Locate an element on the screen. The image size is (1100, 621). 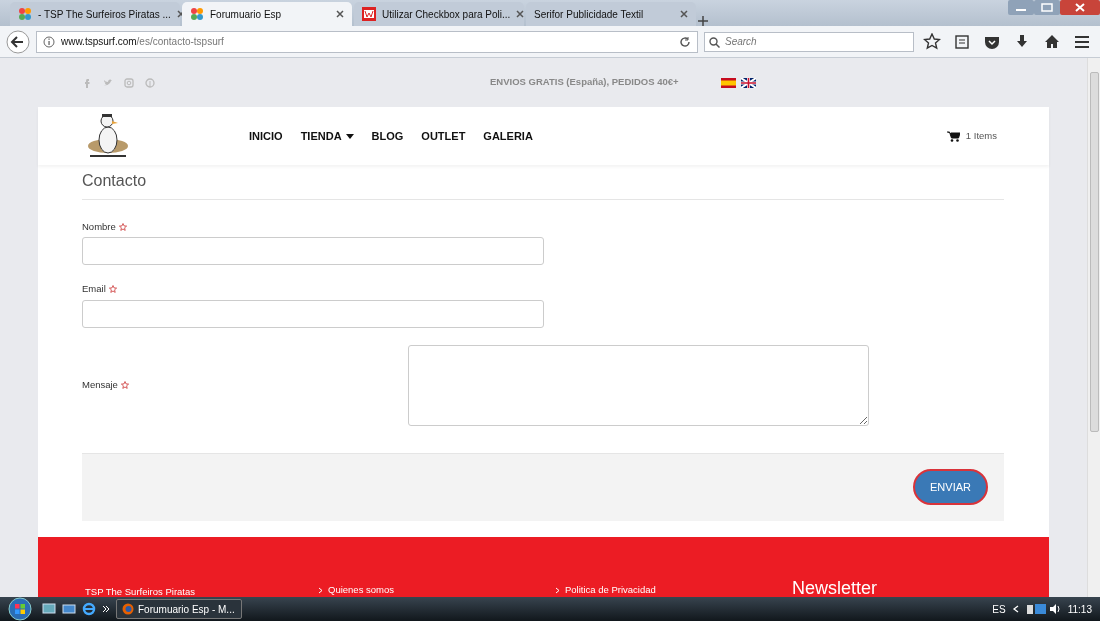
message-field is located at coordinates (638, 385).